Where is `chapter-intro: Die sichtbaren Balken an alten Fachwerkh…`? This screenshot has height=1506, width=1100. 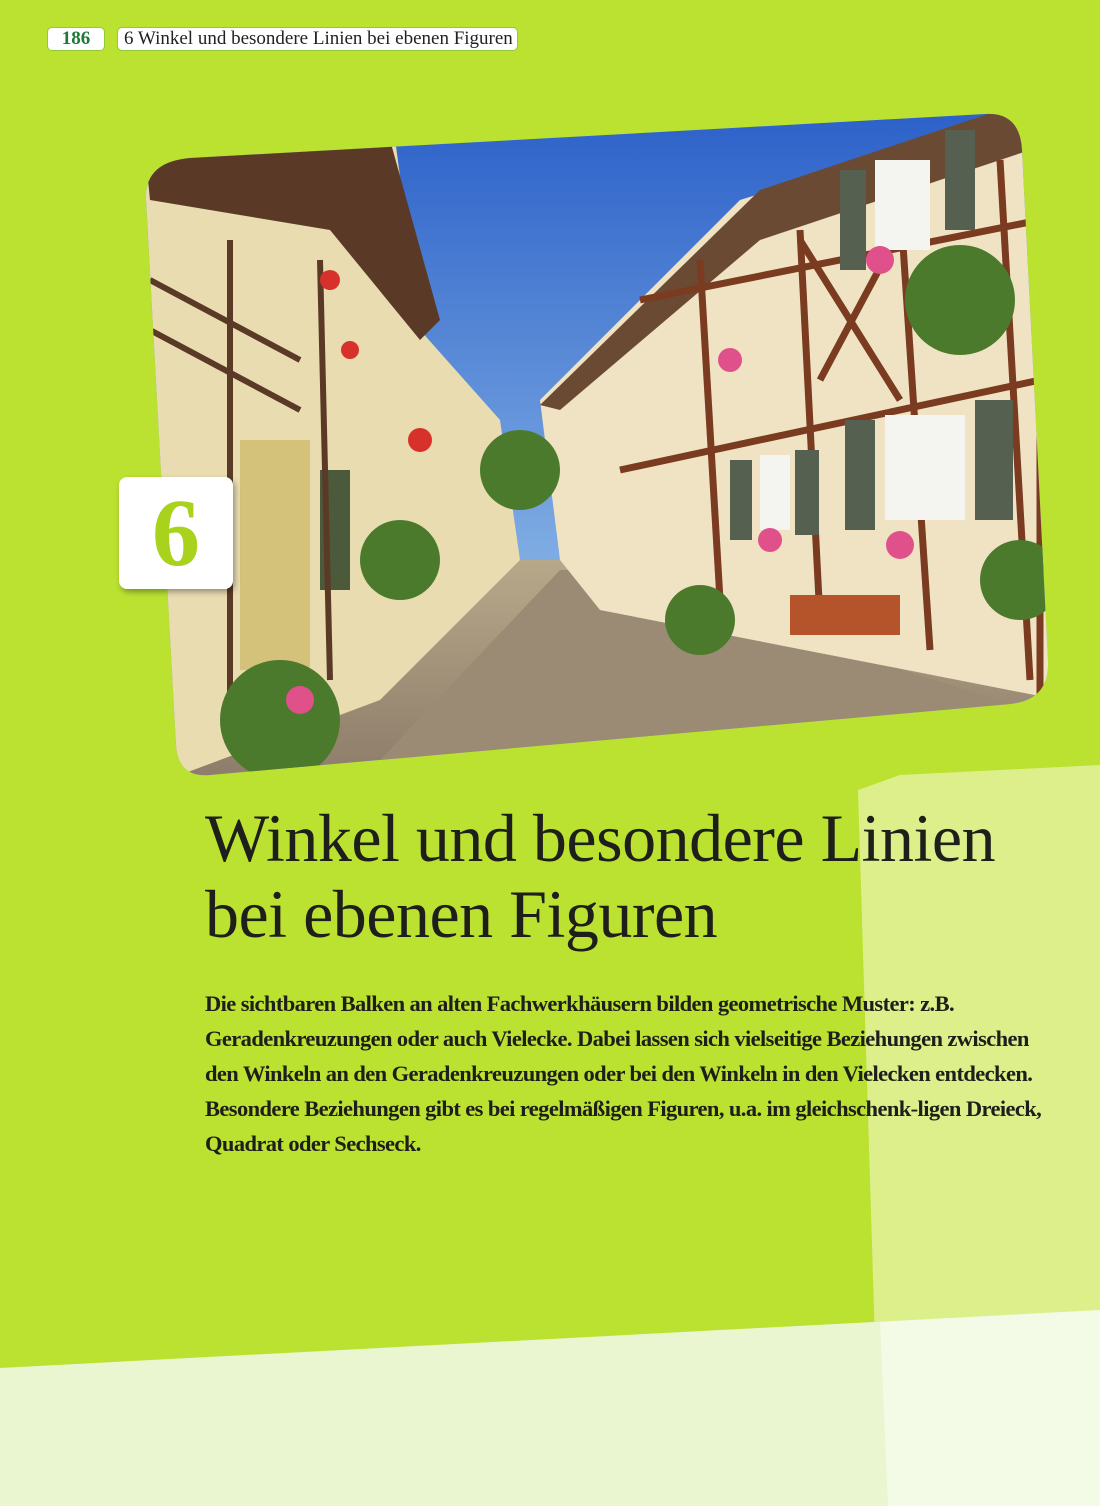 chapter-intro: Die sichtbaren Balken an alten Fachwerkh… is located at coordinates (630, 1073).